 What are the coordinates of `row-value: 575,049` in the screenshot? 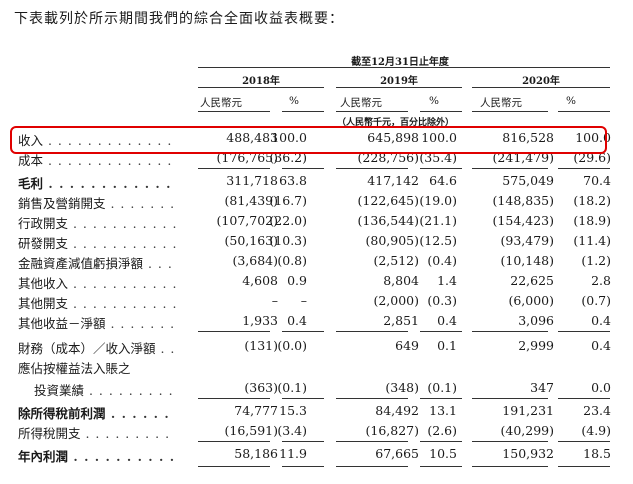 It's located at (528, 180).